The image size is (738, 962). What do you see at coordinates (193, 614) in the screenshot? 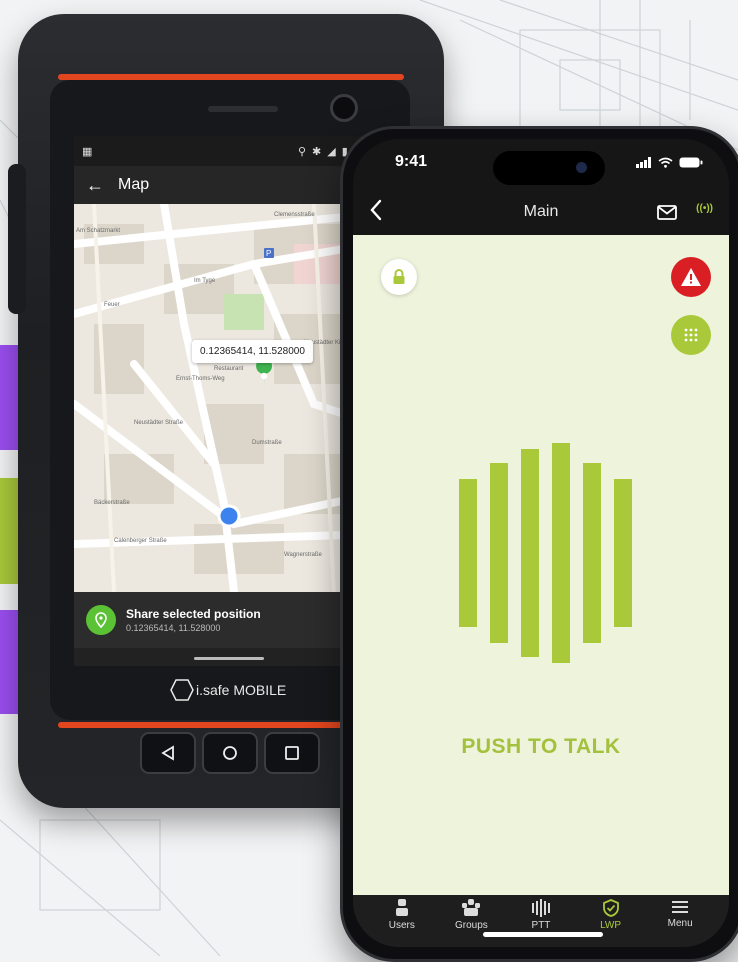
I see `share-title: Share selected position` at bounding box center [193, 614].